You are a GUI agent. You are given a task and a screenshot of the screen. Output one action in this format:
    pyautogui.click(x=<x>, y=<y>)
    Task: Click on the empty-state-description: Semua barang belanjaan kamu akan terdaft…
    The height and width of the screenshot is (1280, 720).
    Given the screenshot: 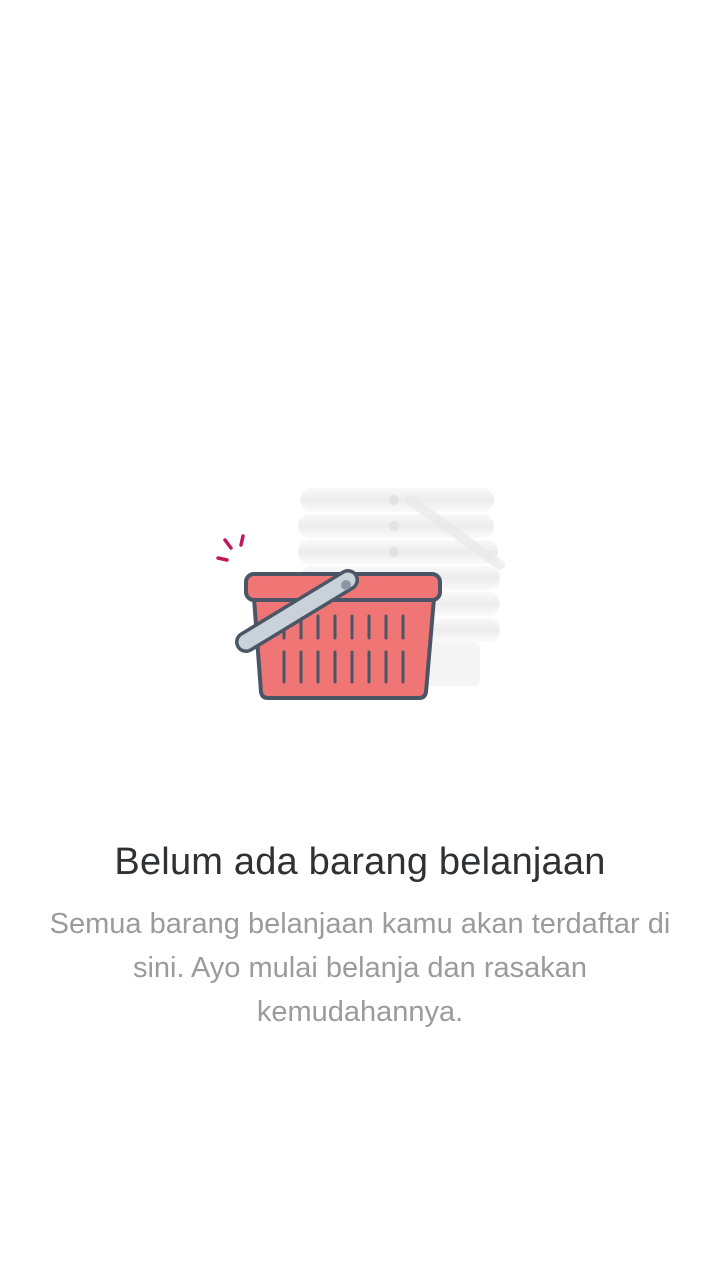 What is the action you would take?
    pyautogui.click(x=360, y=968)
    